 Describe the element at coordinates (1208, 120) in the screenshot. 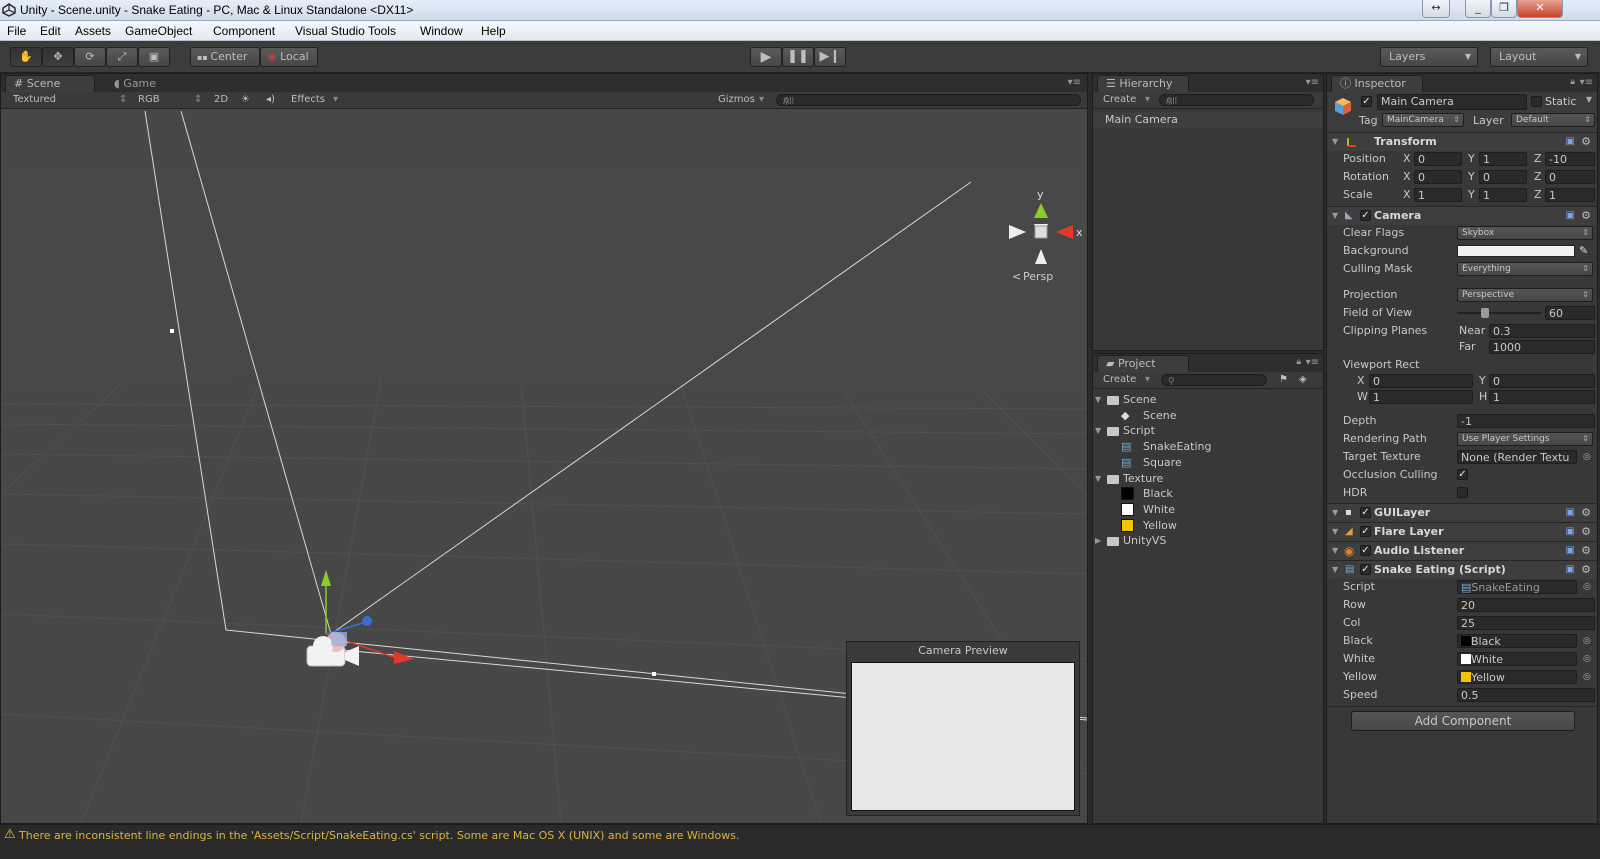

I see `hierarchy-item-main-camera: Main Camera` at that location.